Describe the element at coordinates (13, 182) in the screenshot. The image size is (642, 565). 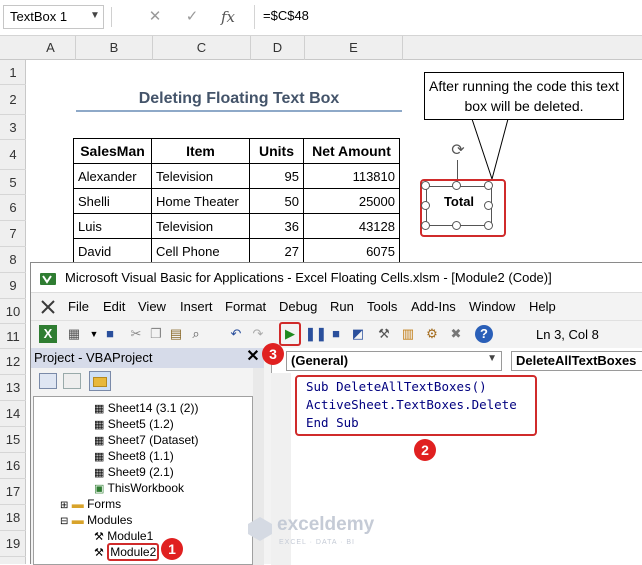
I see `row-header: 5` at that location.